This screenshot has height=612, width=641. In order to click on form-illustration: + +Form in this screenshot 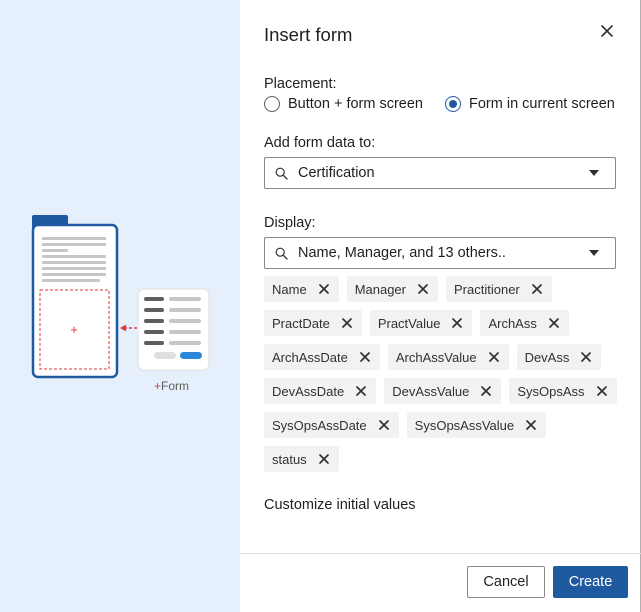, I will do `click(120, 304)`.